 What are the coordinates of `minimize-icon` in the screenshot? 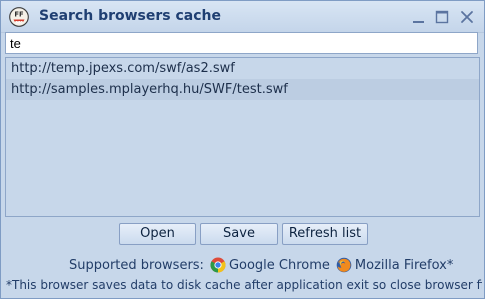 It's located at (418, 22).